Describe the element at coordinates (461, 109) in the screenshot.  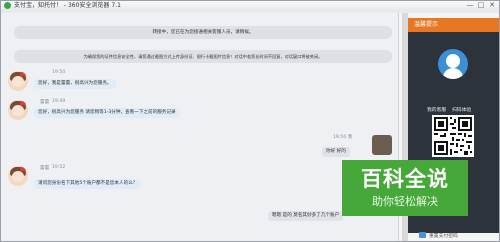
I see `scan-link: 扫码体验` at that location.